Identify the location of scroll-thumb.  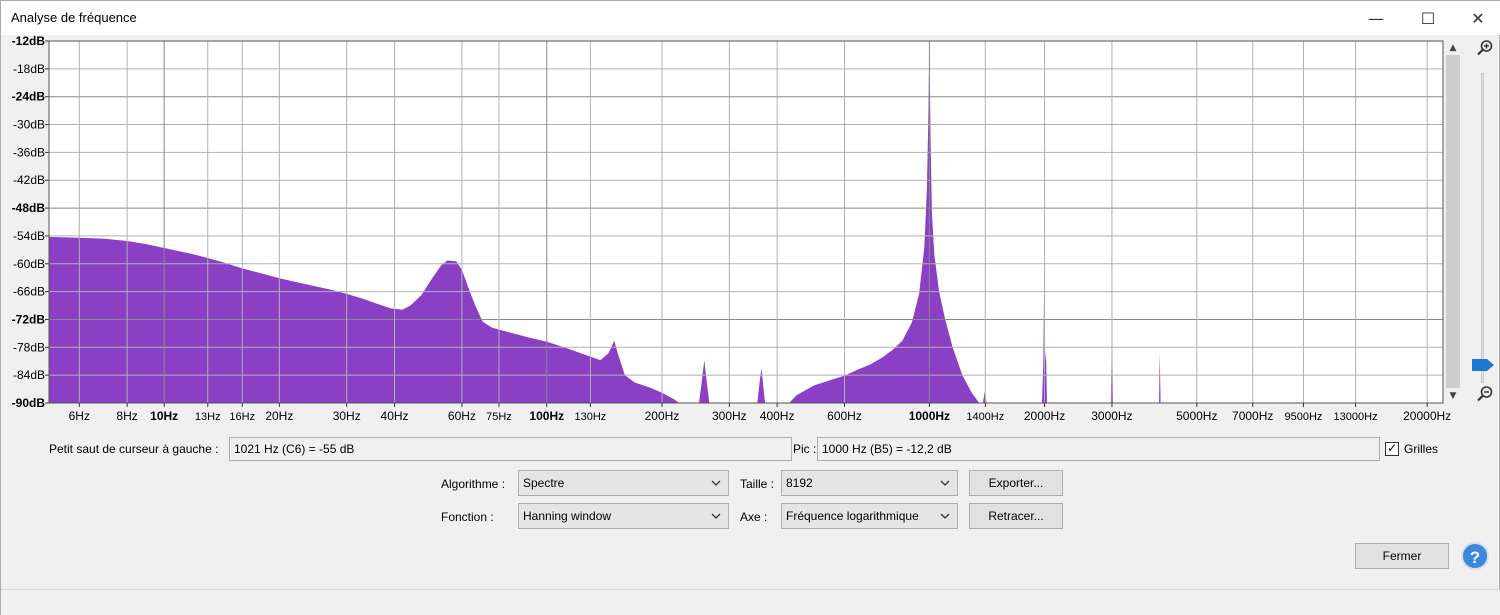
(1453, 221).